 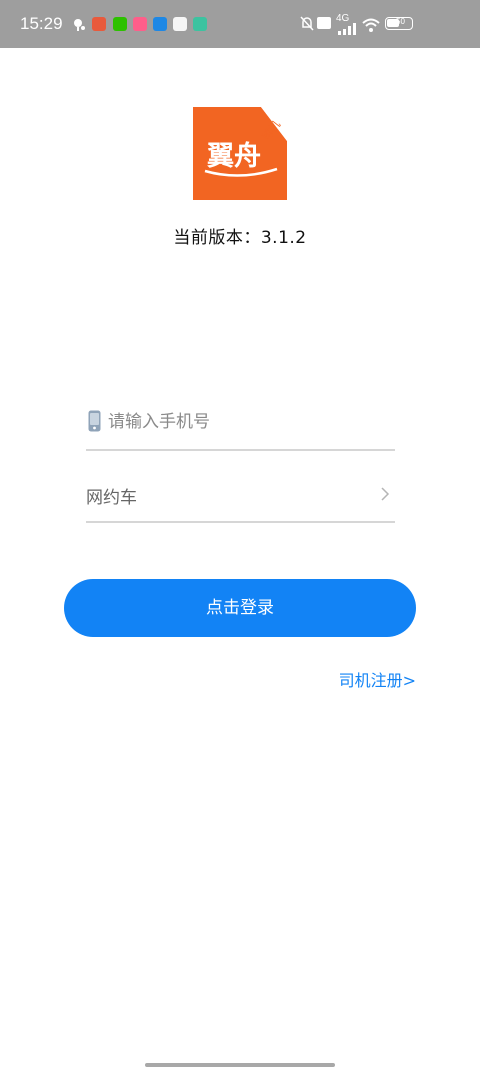 What do you see at coordinates (307, 25) in the screenshot?
I see `silent-icon` at bounding box center [307, 25].